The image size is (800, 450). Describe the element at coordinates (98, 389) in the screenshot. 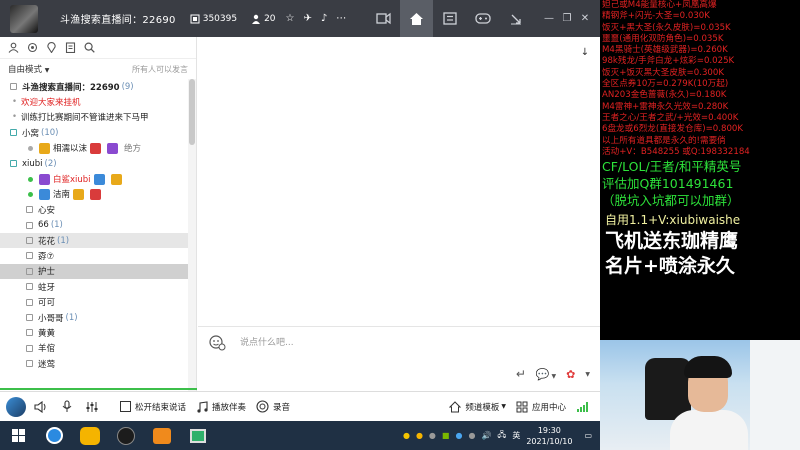

I see `voice-level-bar` at that location.